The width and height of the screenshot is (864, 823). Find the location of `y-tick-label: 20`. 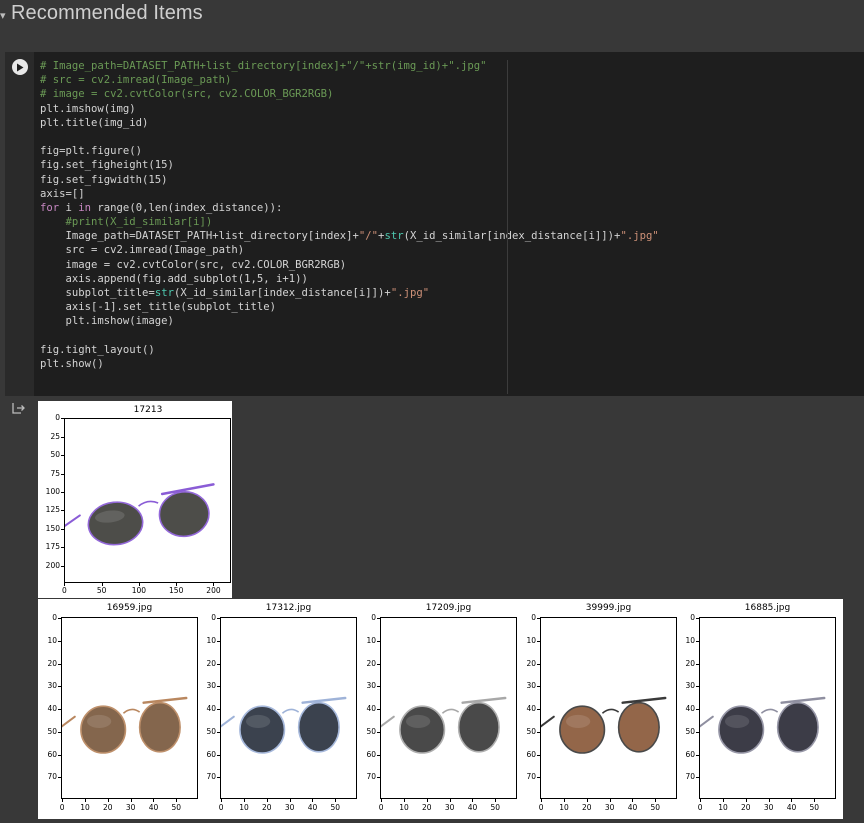

y-tick-label: 20 is located at coordinates (52, 663).